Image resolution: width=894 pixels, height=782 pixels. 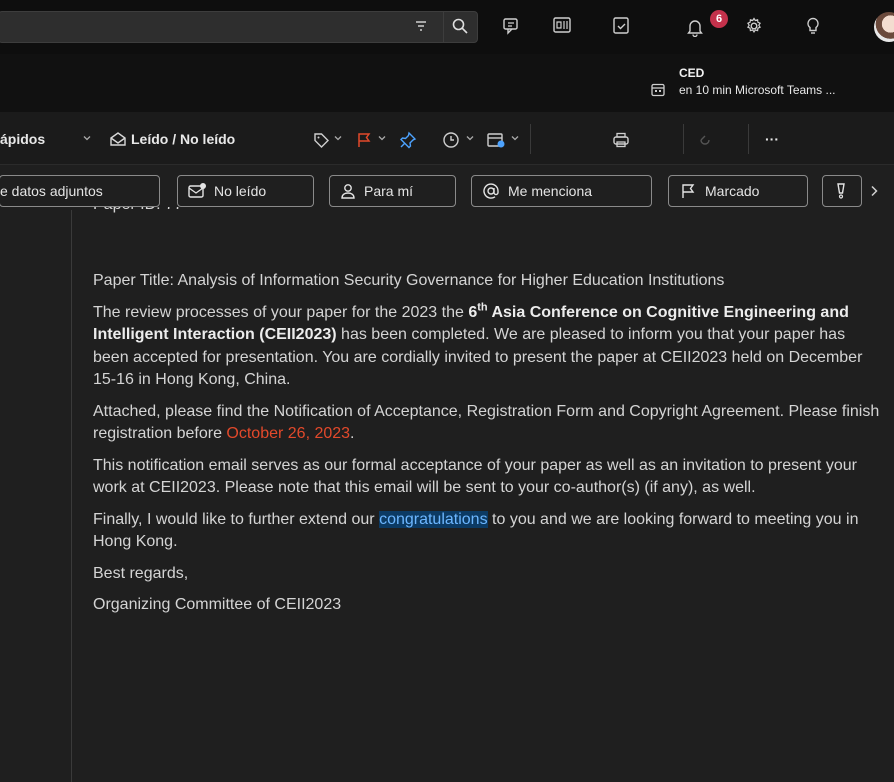 What do you see at coordinates (321, 140) in the screenshot?
I see `tag-icon` at bounding box center [321, 140].